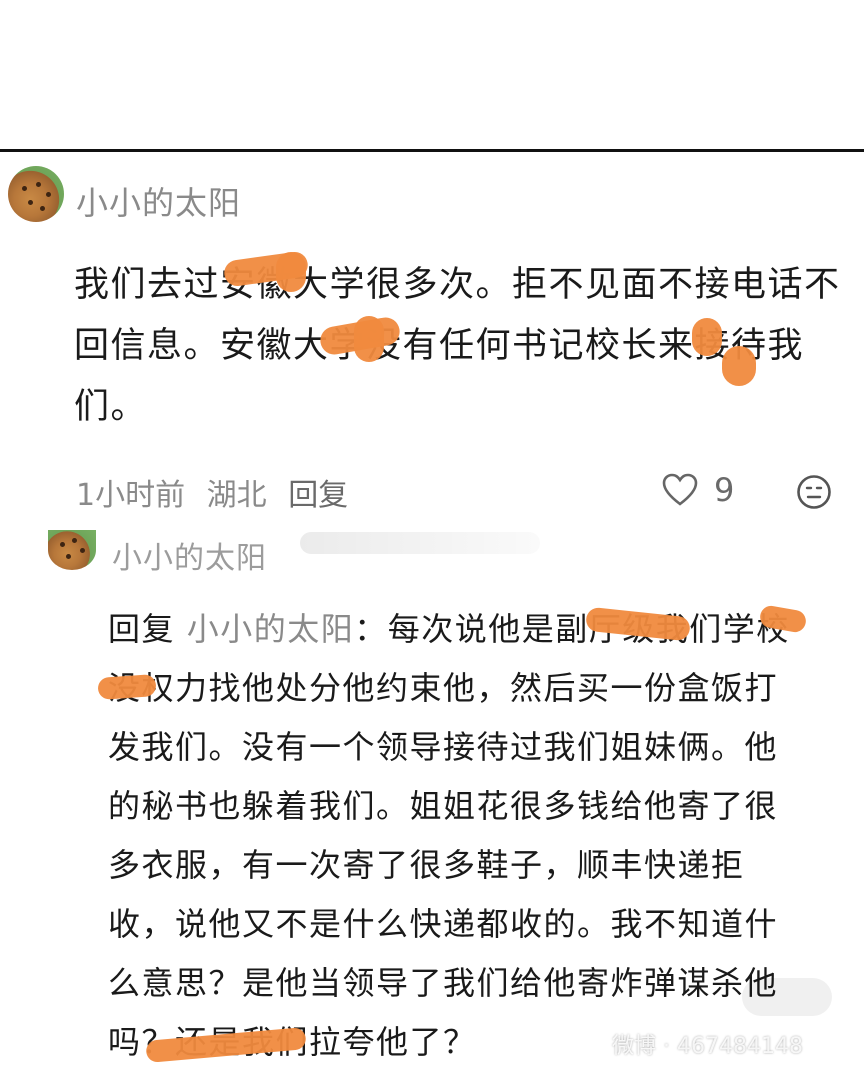  Describe the element at coordinates (236, 495) in the screenshot. I see `comment-location: 湖北` at that location.